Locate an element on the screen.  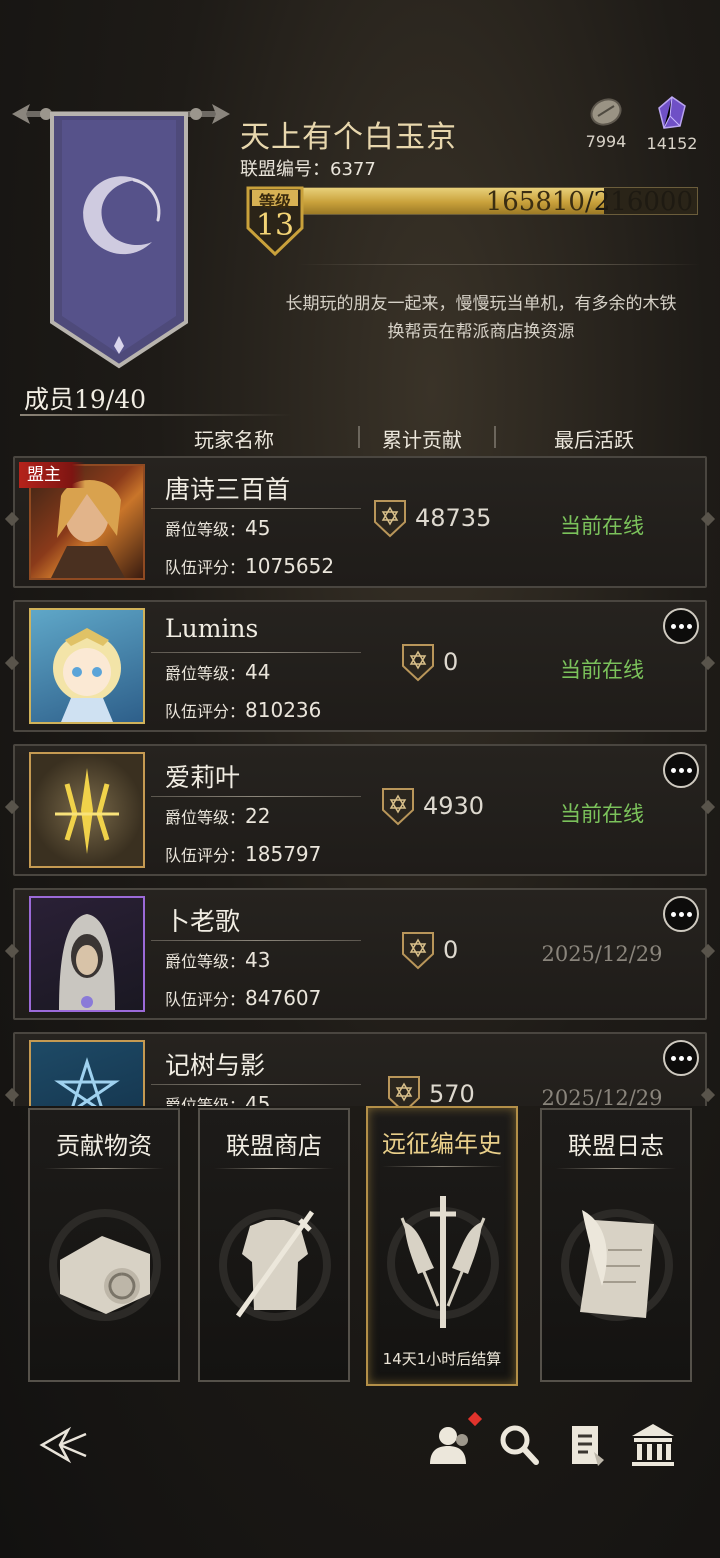
member-name: 爱莉叶 is located at coordinates (203, 777).